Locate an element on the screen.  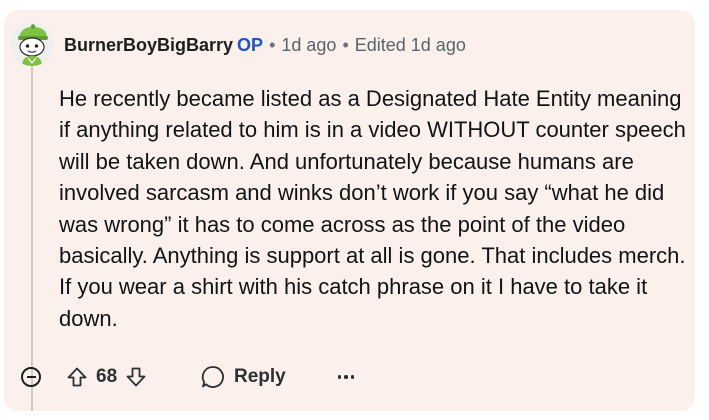
vote-group: 68 is located at coordinates (106, 377).